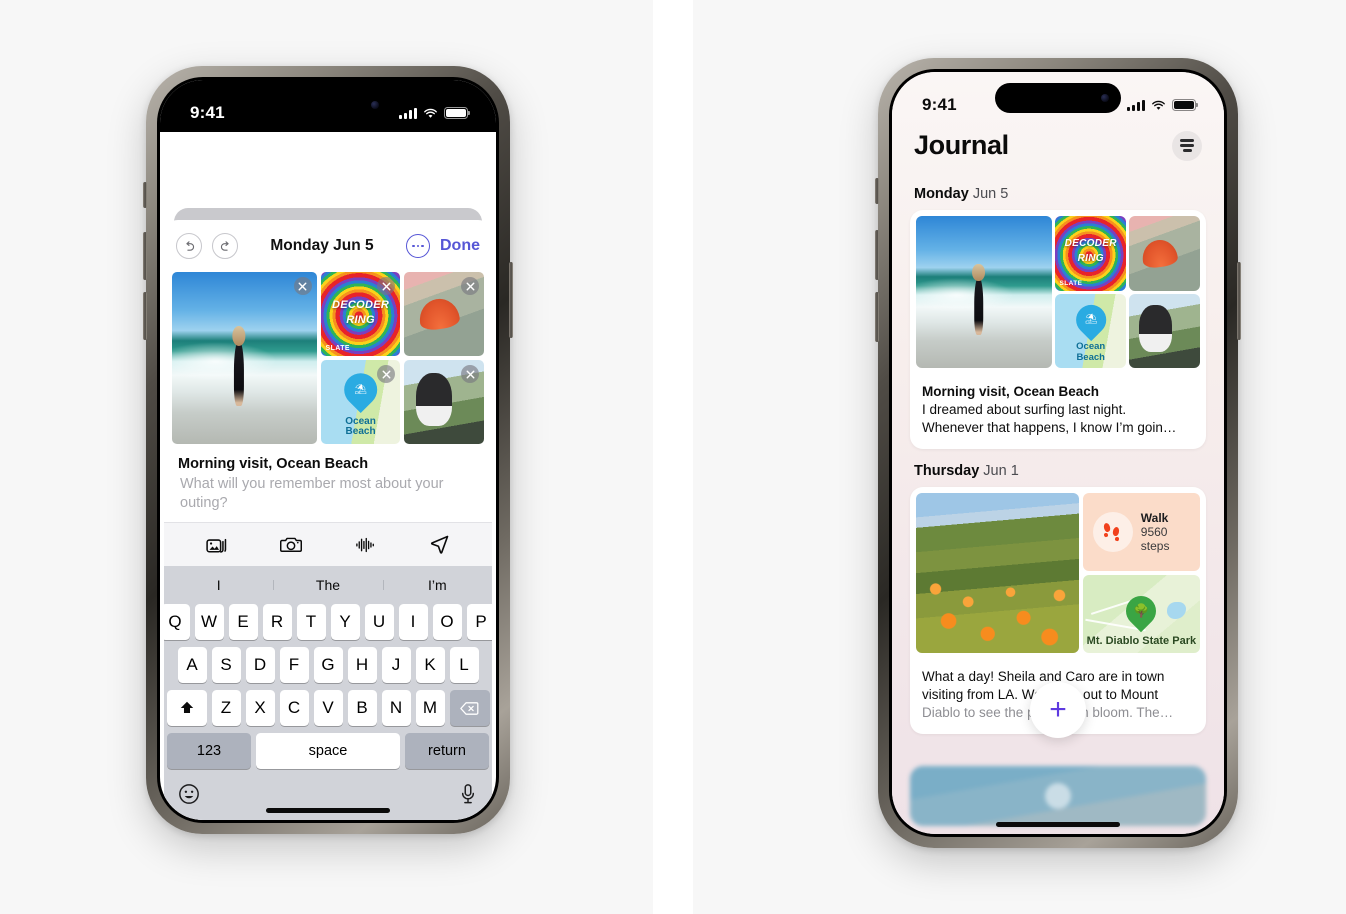 This screenshot has height=914, width=1346. I want to click on entry-date: Jun 1, so click(1001, 471).